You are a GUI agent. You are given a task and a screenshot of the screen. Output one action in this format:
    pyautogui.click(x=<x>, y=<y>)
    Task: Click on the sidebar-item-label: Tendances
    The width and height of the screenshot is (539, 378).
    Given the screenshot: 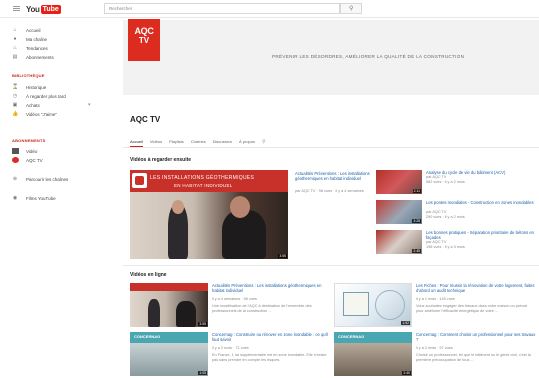 What is the action you would take?
    pyautogui.click(x=37, y=48)
    